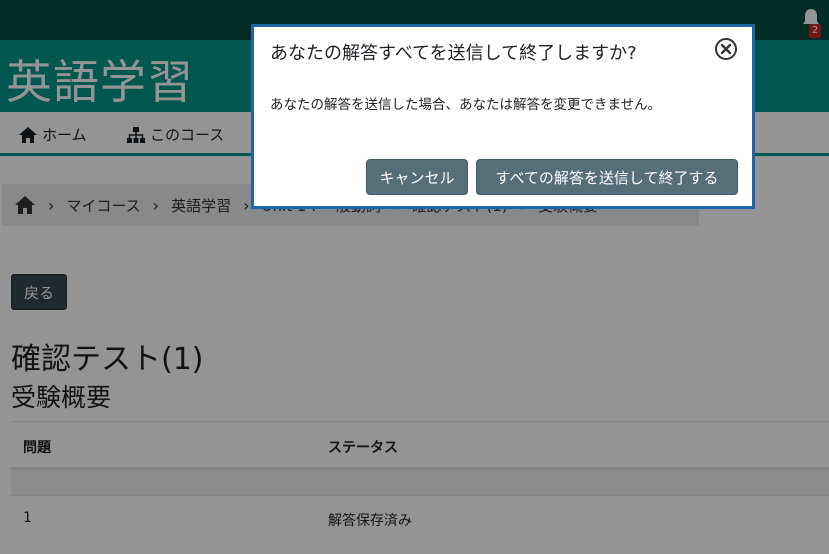  What do you see at coordinates (726, 49) in the screenshot?
I see `close-icon` at bounding box center [726, 49].